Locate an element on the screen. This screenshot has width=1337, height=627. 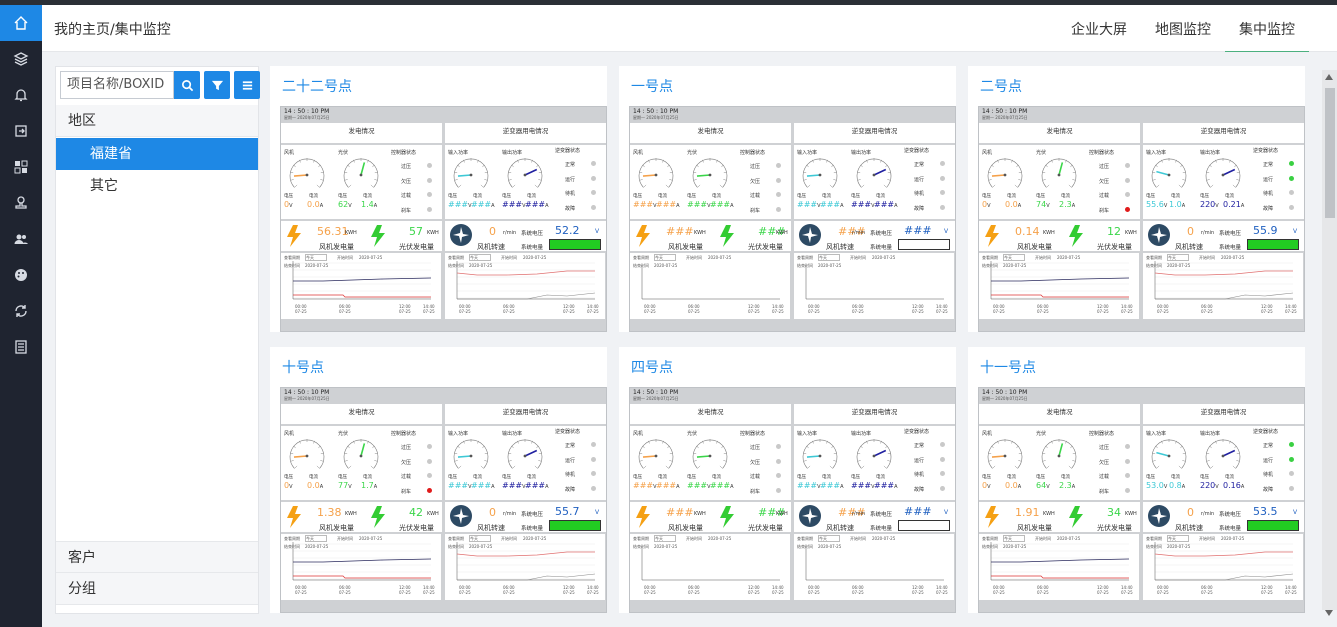
scrollbar is located at coordinates (1329, 343).